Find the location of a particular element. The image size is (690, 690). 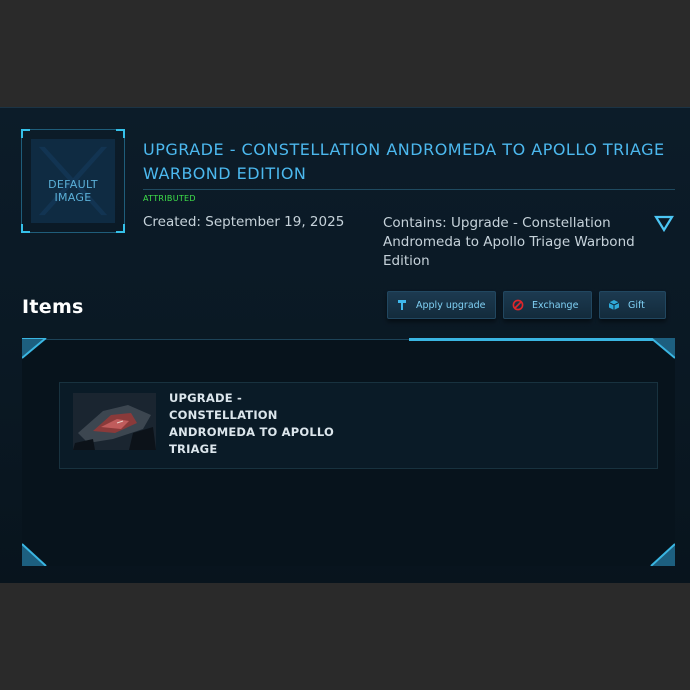

items-container-accent is located at coordinates (536, 339).